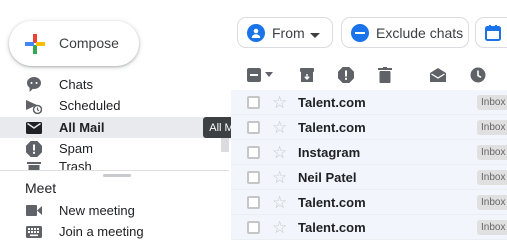 Image resolution: width=507 pixels, height=243 pixels. I want to click on videocam-icon, so click(34, 211).